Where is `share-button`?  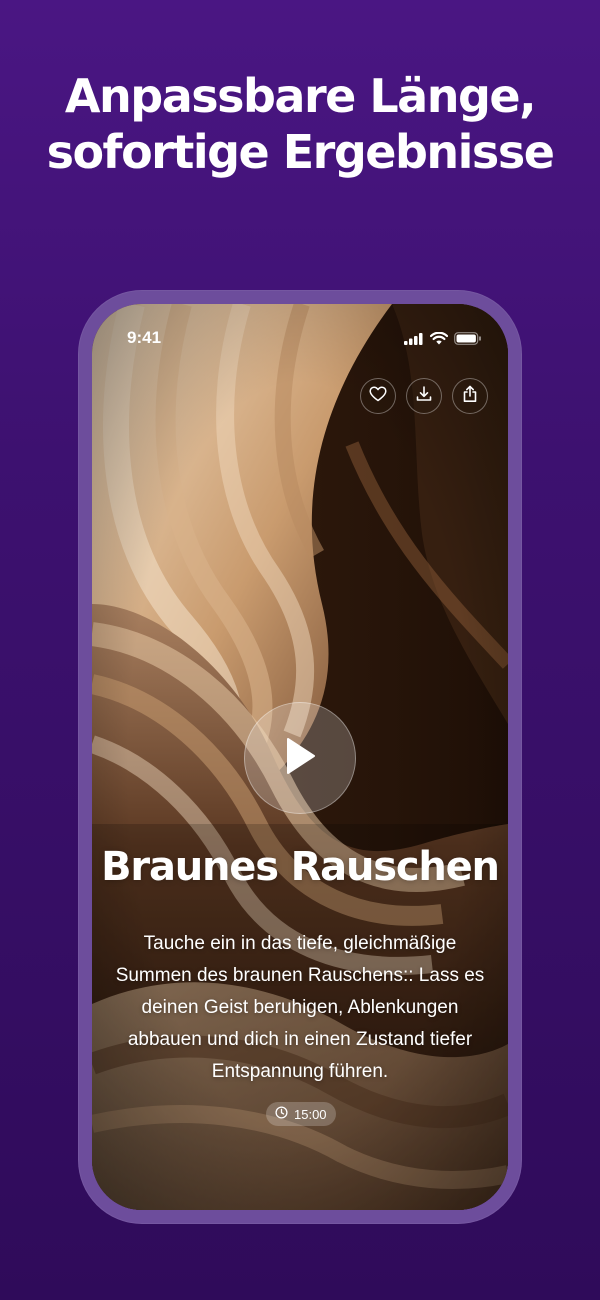
share-button is located at coordinates (470, 396).